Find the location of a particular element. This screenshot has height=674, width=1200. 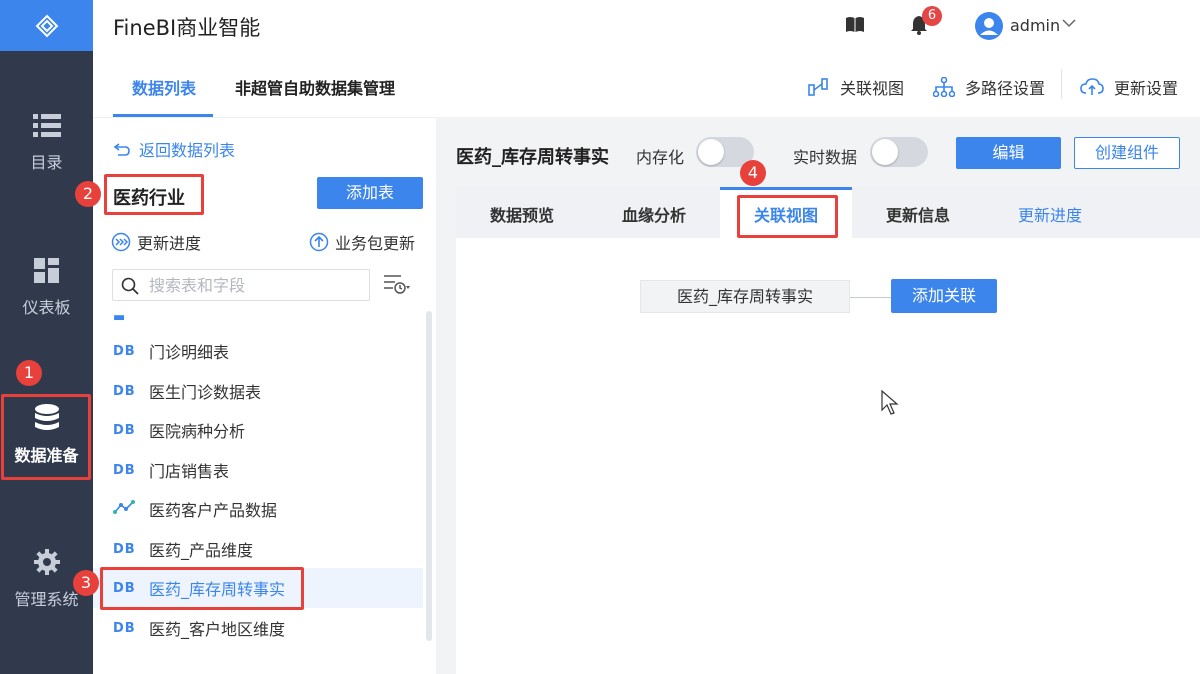

relation-connector is located at coordinates (870, 297).